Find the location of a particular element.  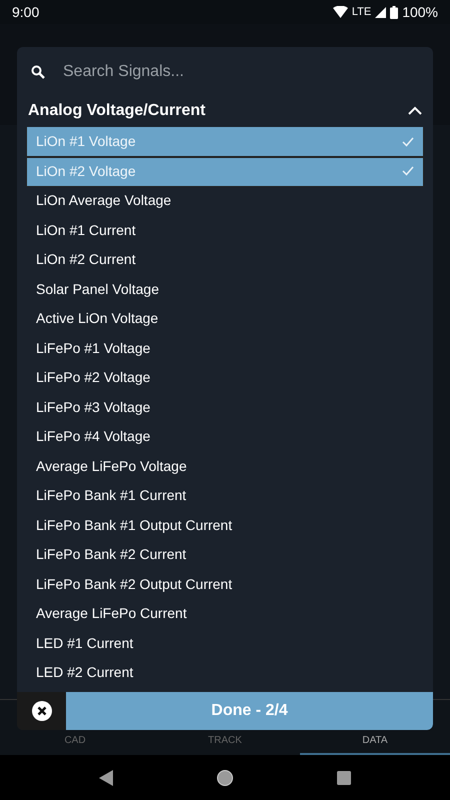

battery-level: 100% is located at coordinates (420, 12).